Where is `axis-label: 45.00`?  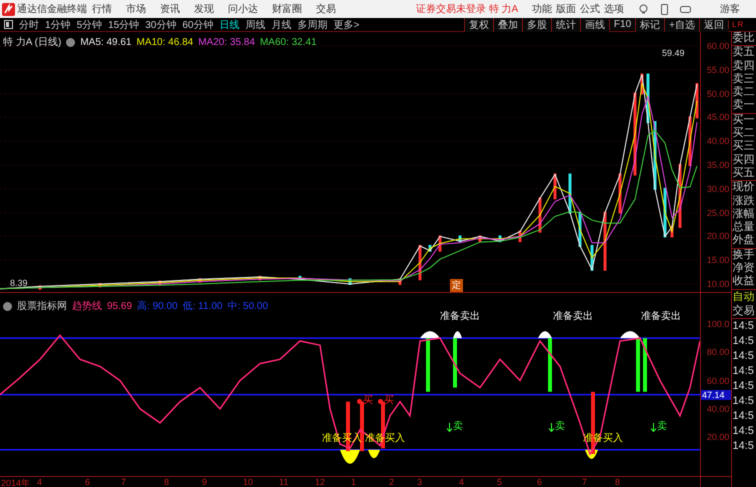
axis-label: 45.00 is located at coordinates (718, 117).